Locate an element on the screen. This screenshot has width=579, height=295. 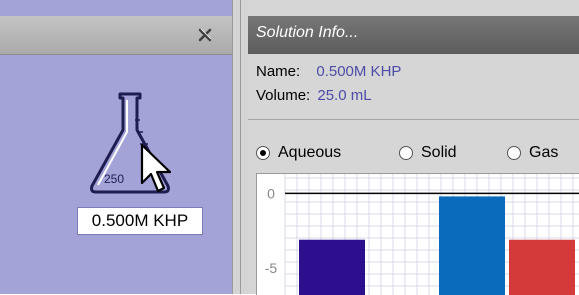
radio-solid-label: Solid is located at coordinates (439, 152).